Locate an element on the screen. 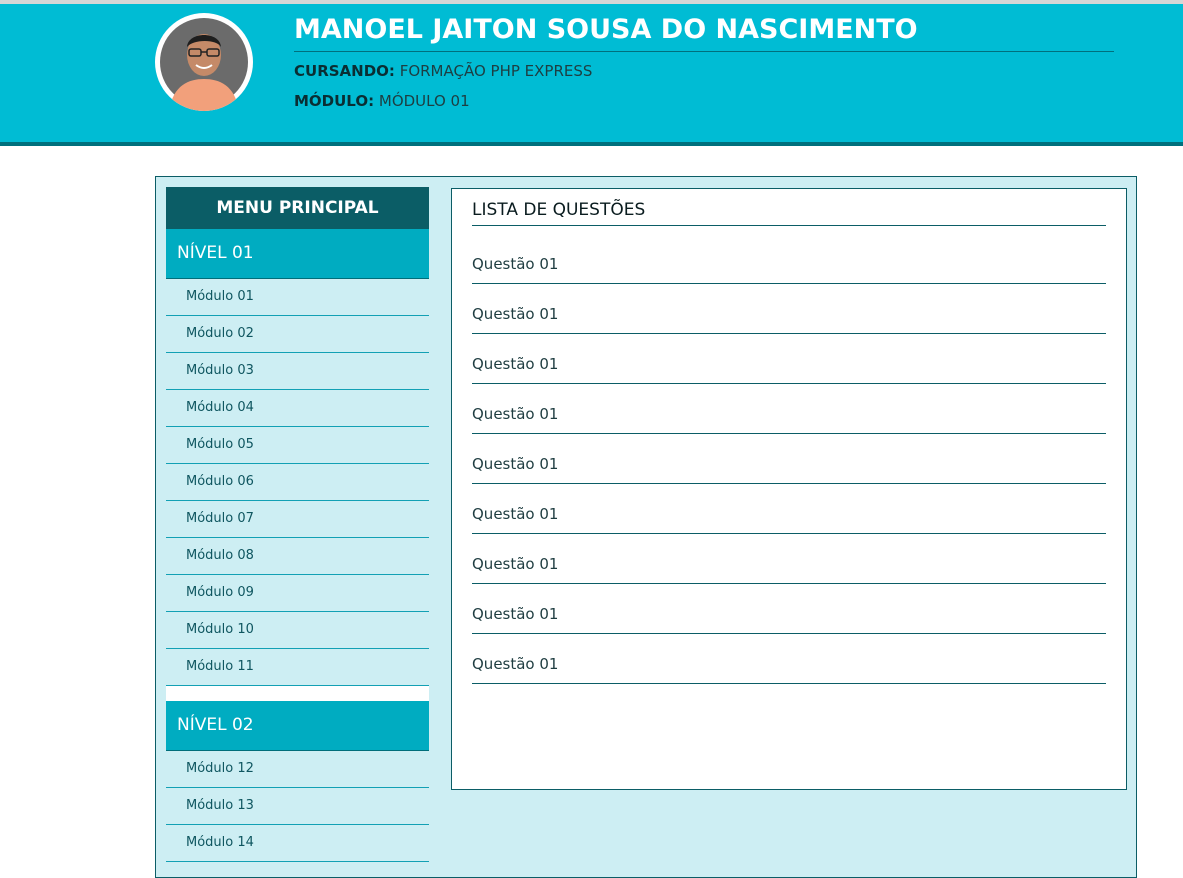  module-value: MÓDULO 01 is located at coordinates (424, 101).